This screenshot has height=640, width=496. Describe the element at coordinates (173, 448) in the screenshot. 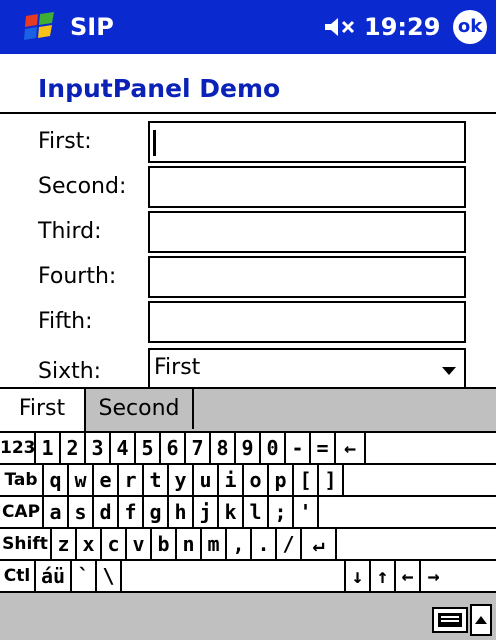

I see `key: 6` at that location.